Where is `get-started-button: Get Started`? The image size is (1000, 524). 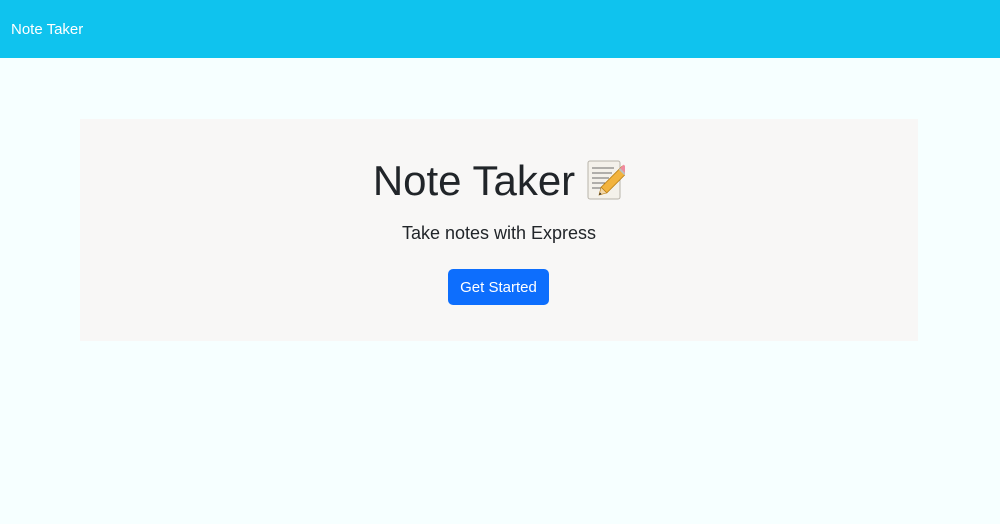 get-started-button: Get Started is located at coordinates (498, 287).